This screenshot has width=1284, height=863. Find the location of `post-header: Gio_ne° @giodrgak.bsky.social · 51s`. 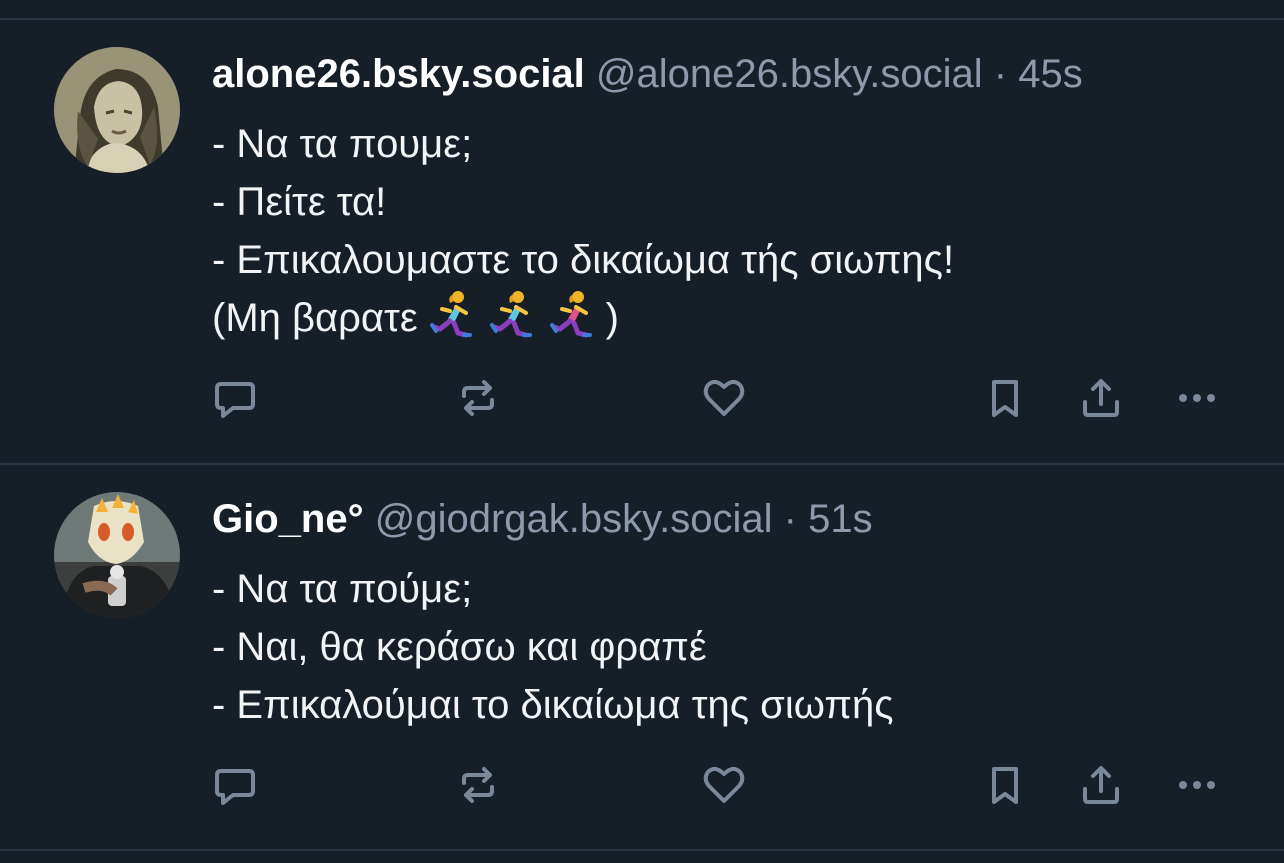

post-header: Gio_ne° @giodrgak.bsky.social · 51s is located at coordinates (542, 519).